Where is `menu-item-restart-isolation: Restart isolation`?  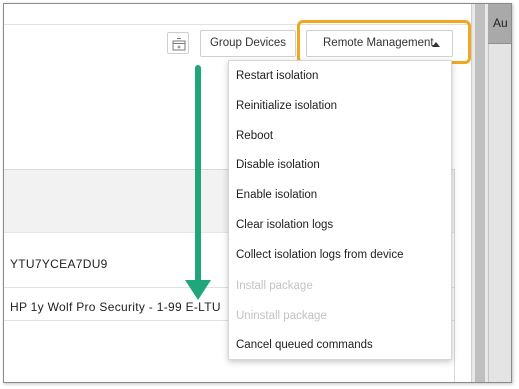
menu-item-restart-isolation: Restart isolation is located at coordinates (277, 76).